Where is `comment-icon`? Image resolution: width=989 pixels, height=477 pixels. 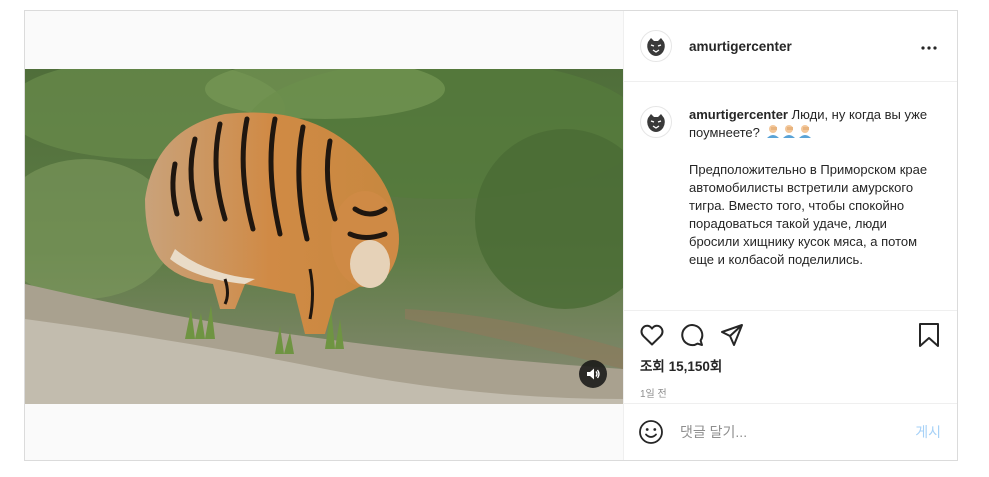
comment-icon is located at coordinates (692, 337).